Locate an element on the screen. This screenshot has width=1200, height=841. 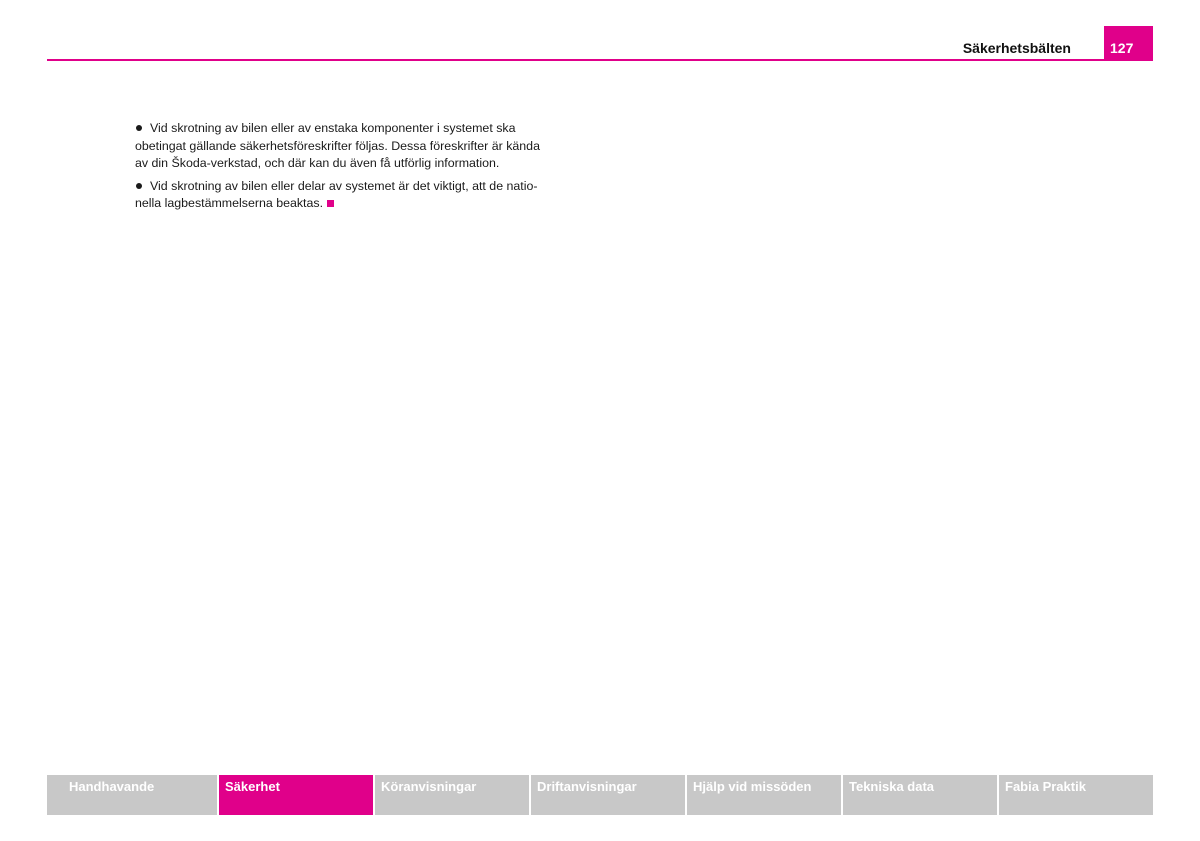
section-end-square-icon is located at coordinates (331, 204).